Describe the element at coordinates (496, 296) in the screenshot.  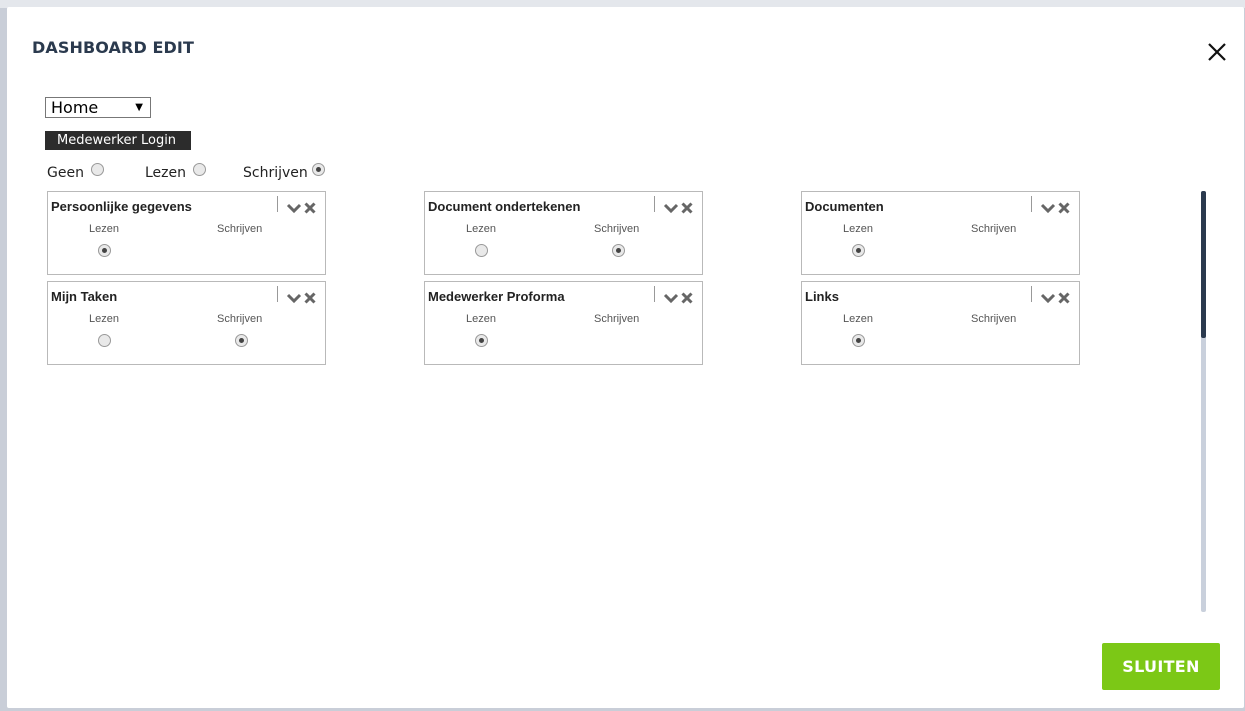
I see `widget-title: Medewerker Proforma` at that location.